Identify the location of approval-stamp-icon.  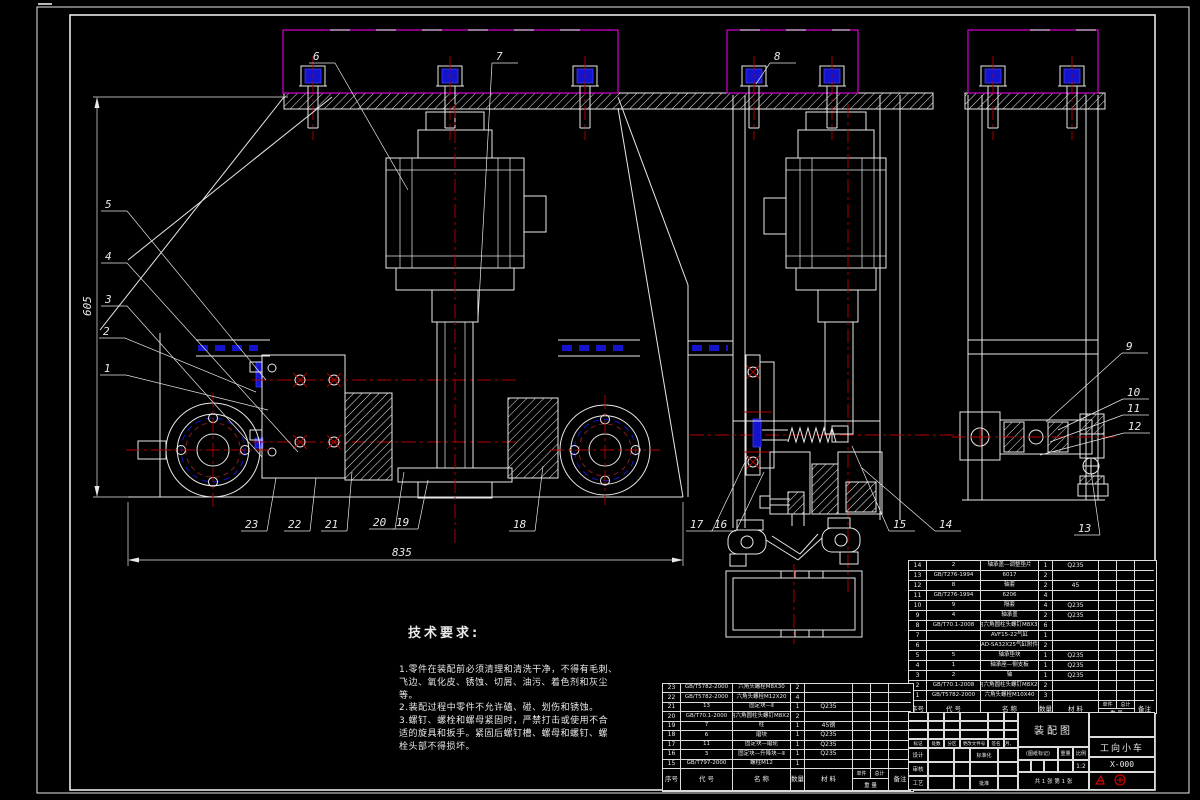
(1110, 780).